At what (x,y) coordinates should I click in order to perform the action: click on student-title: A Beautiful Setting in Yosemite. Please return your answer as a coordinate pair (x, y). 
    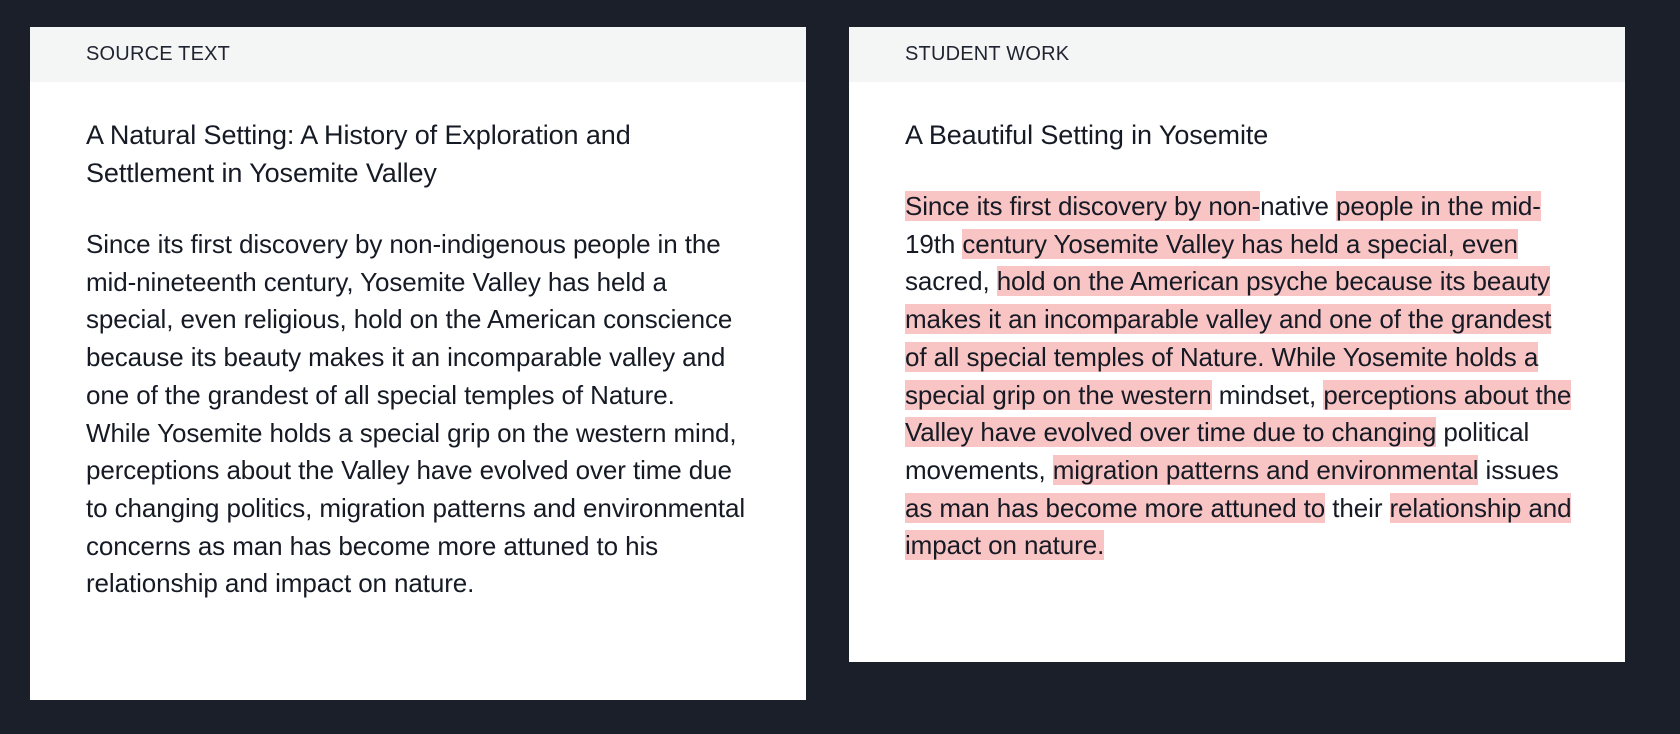
    Looking at the image, I should click on (1087, 135).